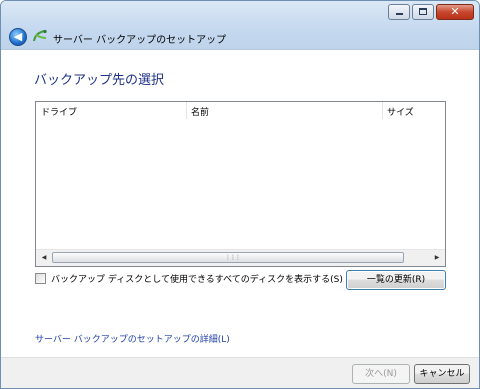 This screenshot has width=480, height=389. What do you see at coordinates (40, 35) in the screenshot?
I see `server-backup-icon` at bounding box center [40, 35].